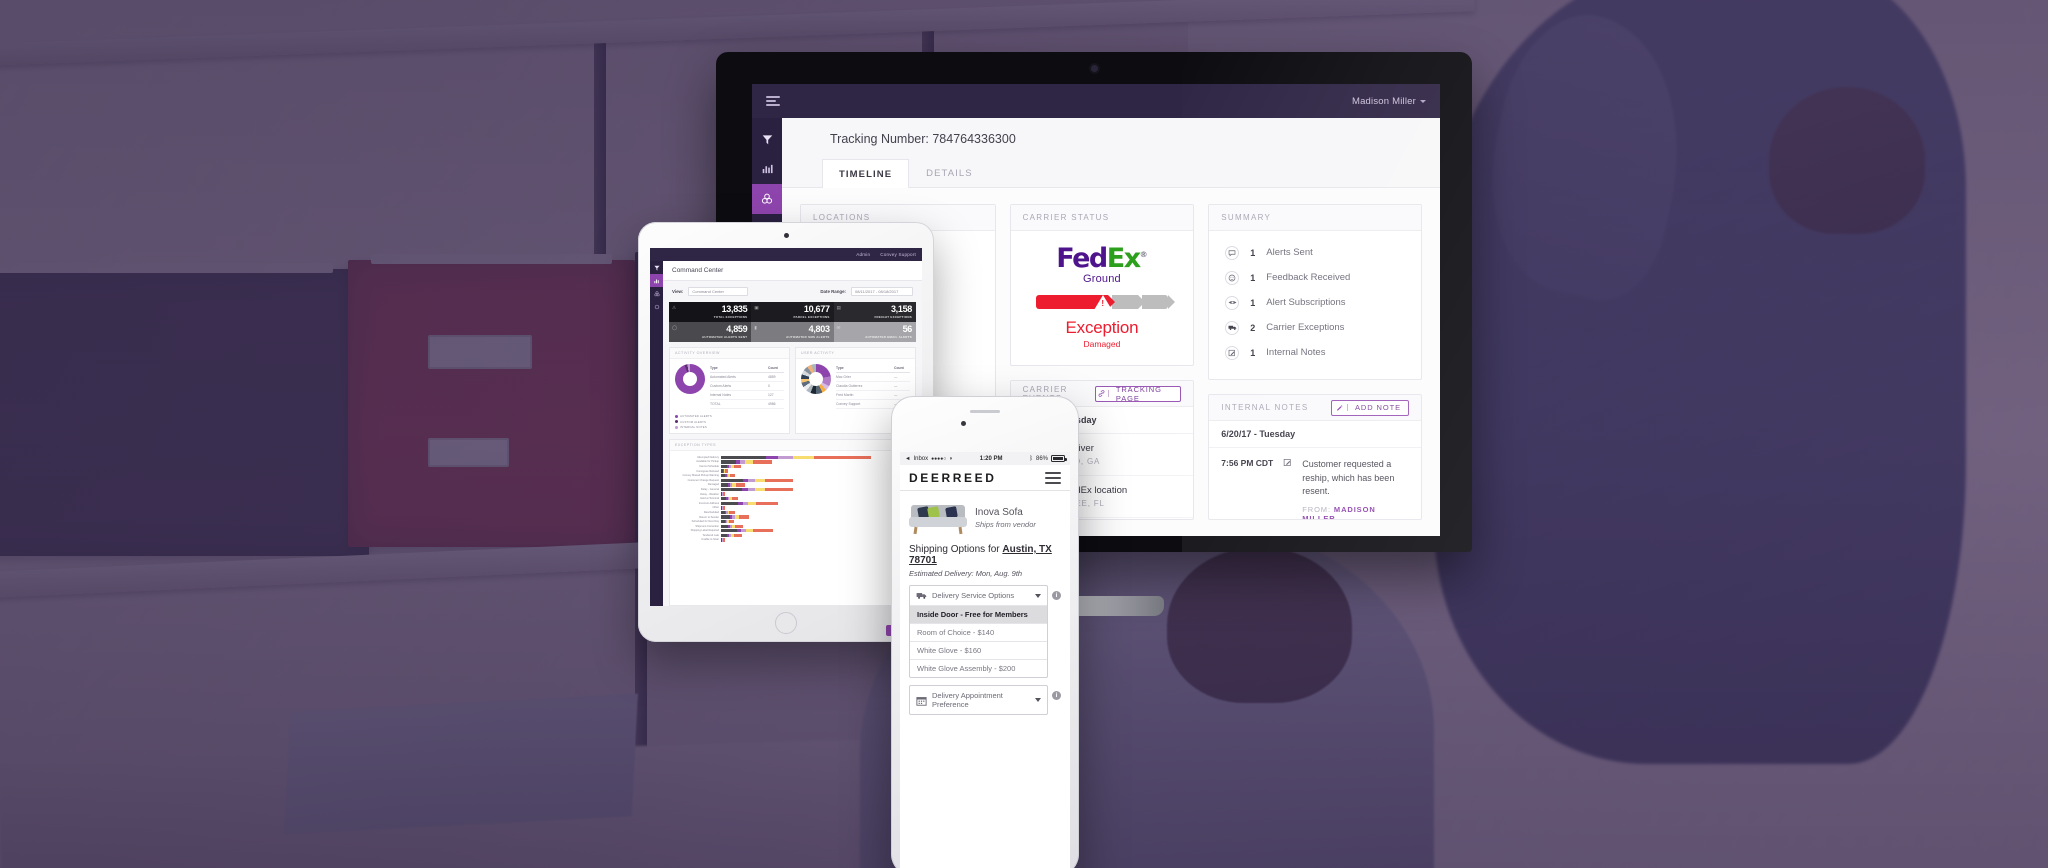 This screenshot has width=2048, height=868. What do you see at coordinates (1123, 258) in the screenshot?
I see `fedex-ex-text: Ex` at bounding box center [1123, 258].